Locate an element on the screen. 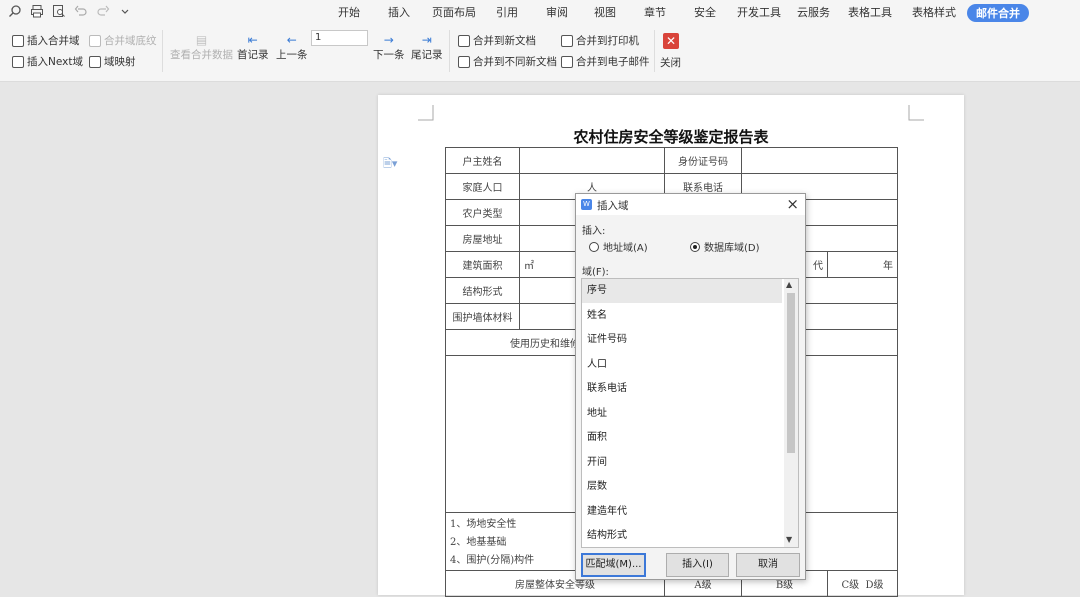 The width and height of the screenshot is (1080, 597). tab-start: 开始 is located at coordinates (349, 12).